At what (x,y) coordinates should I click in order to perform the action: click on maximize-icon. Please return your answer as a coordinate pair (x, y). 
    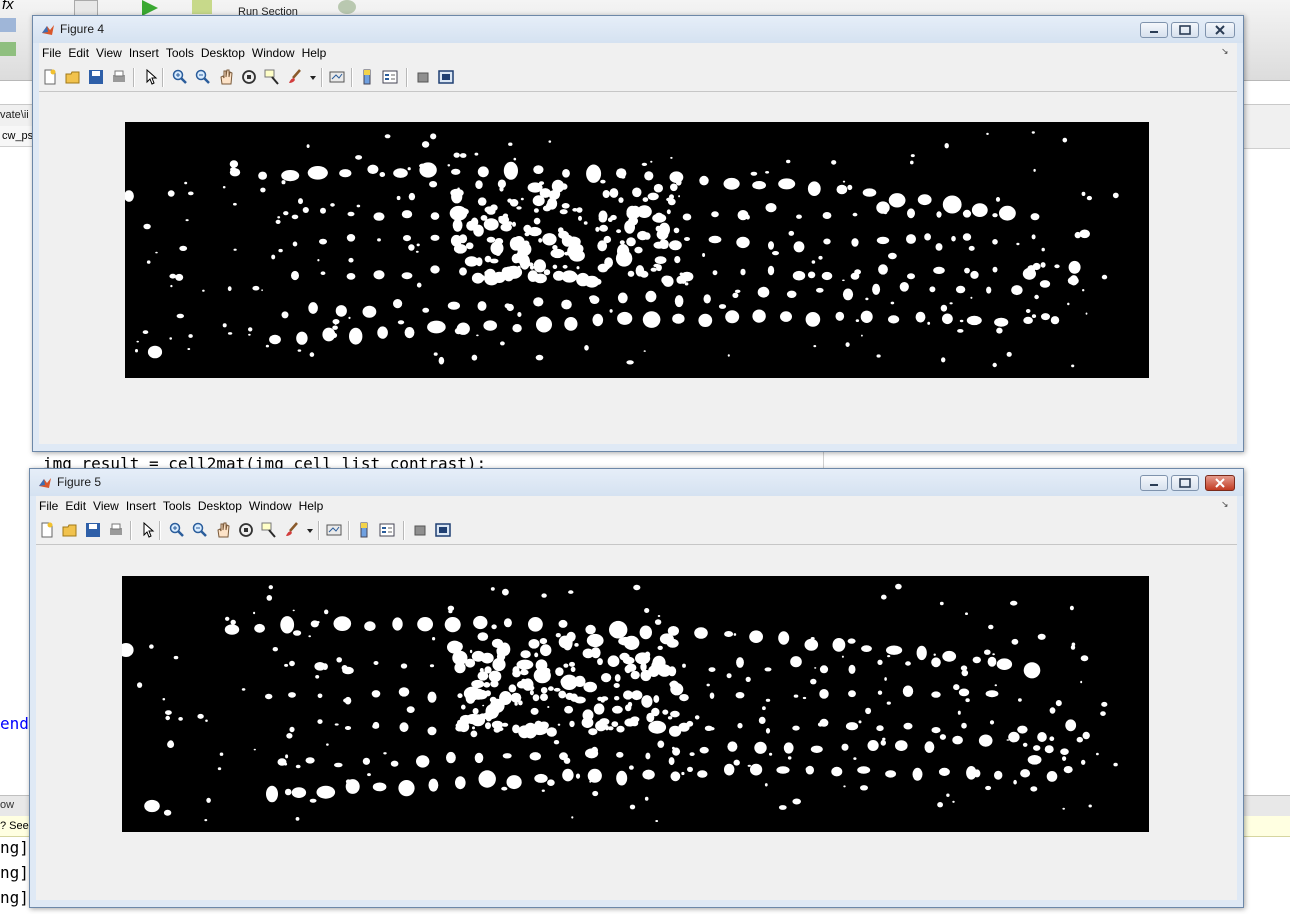
    Looking at the image, I should click on (1185, 30).